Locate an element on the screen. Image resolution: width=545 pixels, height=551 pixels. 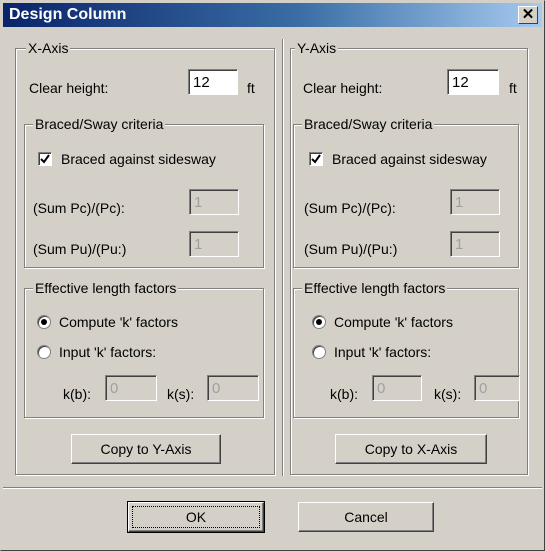
title-bar: Design Column ✕ is located at coordinates (272, 15).